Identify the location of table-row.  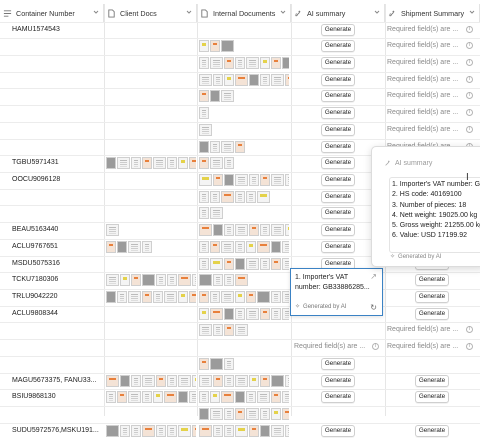
(240, 414).